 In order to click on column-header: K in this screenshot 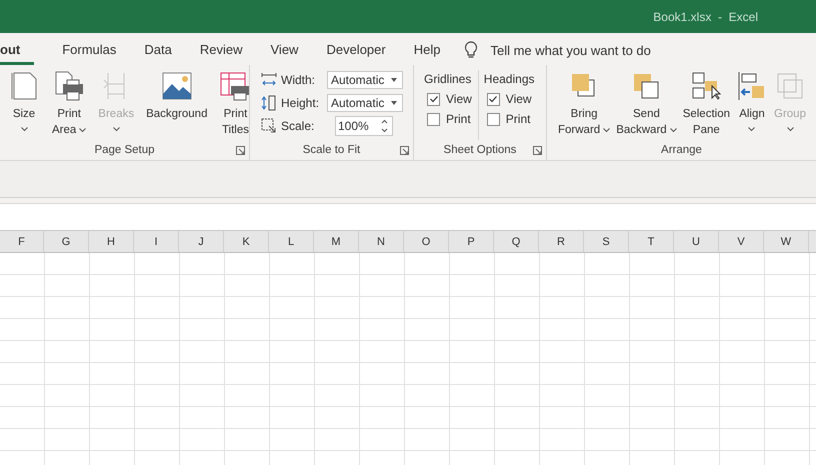, I will do `click(246, 241)`.